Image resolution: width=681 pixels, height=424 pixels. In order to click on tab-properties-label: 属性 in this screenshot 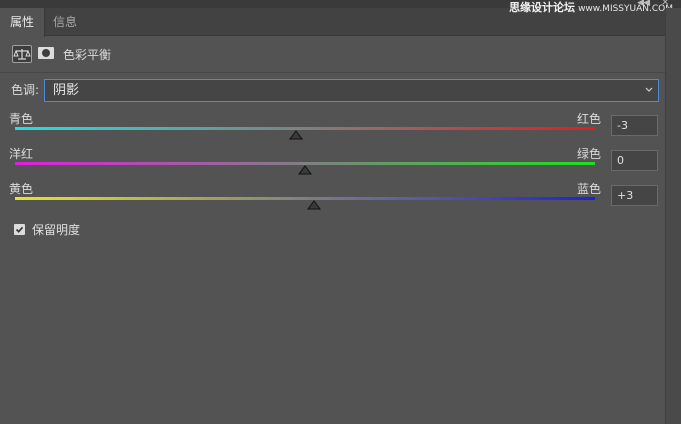, I will do `click(22, 22)`.